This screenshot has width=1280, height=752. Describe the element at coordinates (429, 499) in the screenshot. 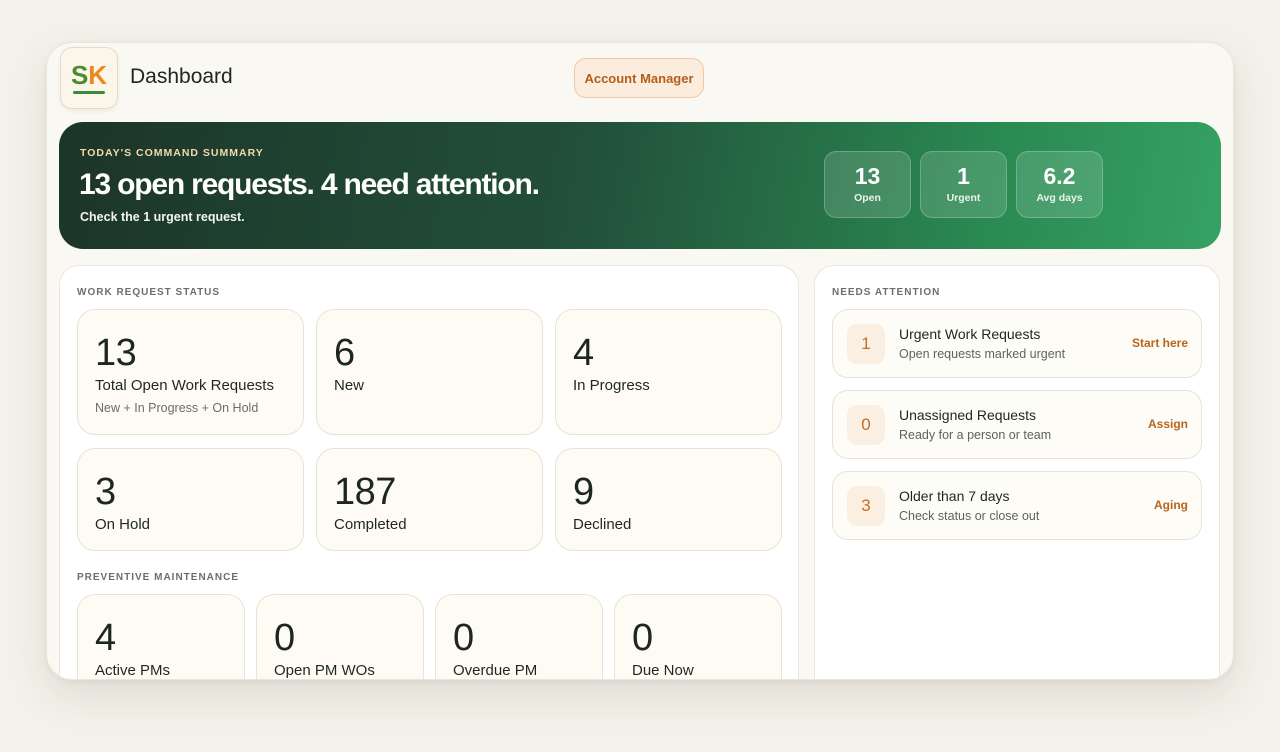

I see `card-completed: 187 Completed` at that location.